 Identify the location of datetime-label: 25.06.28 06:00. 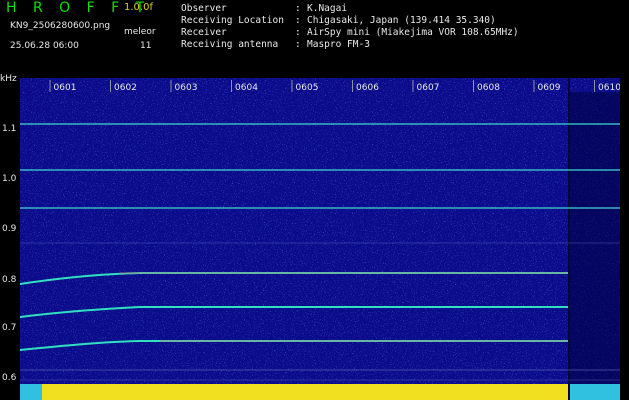
(44, 46).